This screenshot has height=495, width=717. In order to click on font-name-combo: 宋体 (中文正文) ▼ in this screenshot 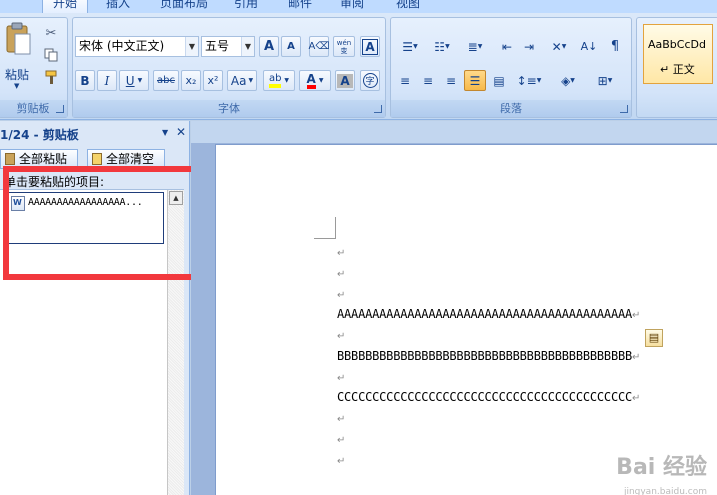, I will do `click(137, 46)`.